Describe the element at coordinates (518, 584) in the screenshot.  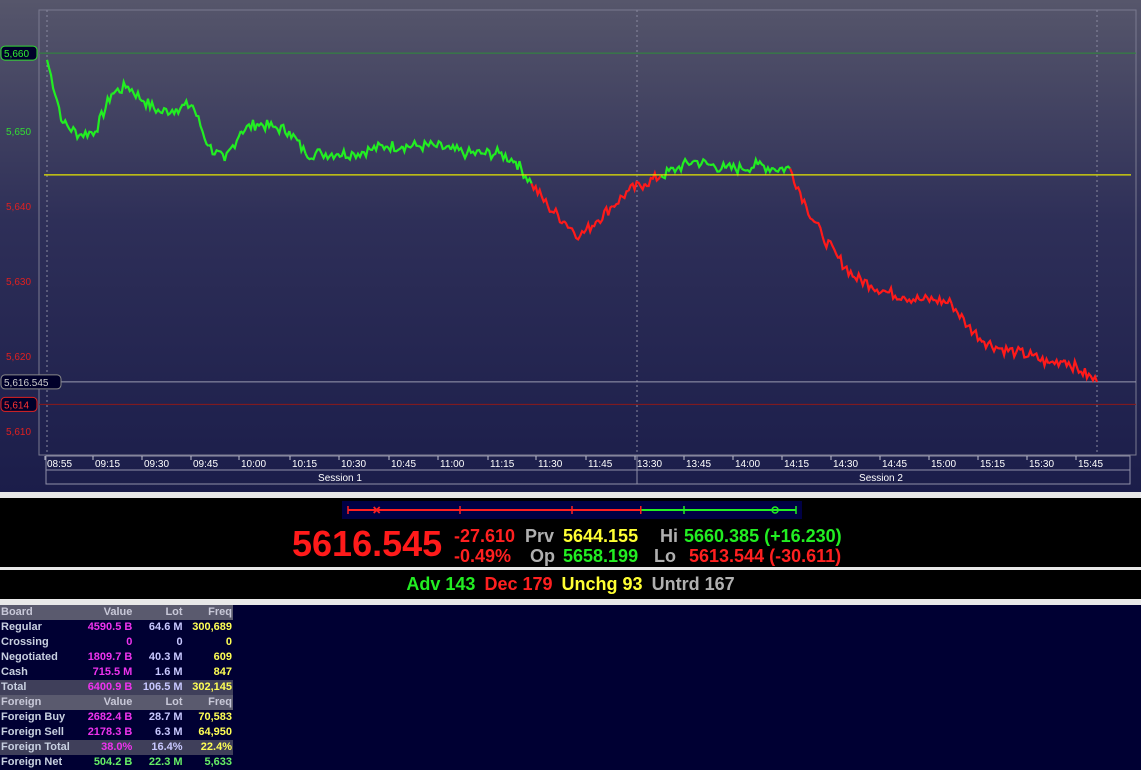
I see `decliners-count: Dec 179` at that location.